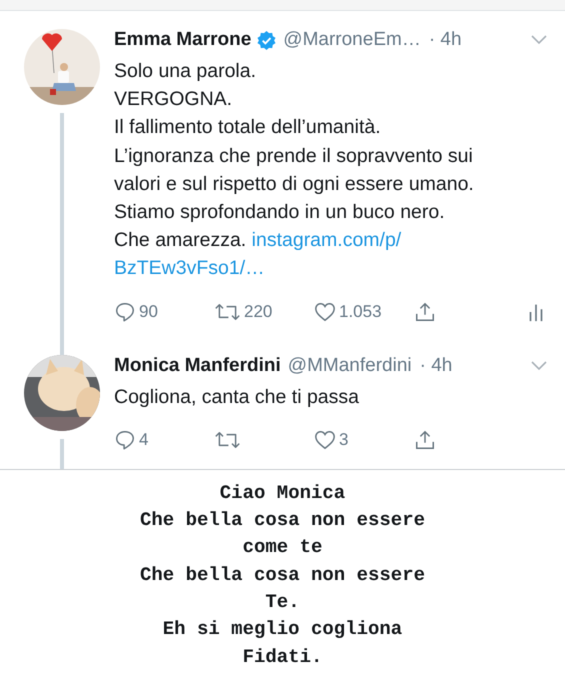 This screenshot has width=565, height=680. What do you see at coordinates (360, 312) in the screenshot?
I see `action-count: 1.053` at bounding box center [360, 312].